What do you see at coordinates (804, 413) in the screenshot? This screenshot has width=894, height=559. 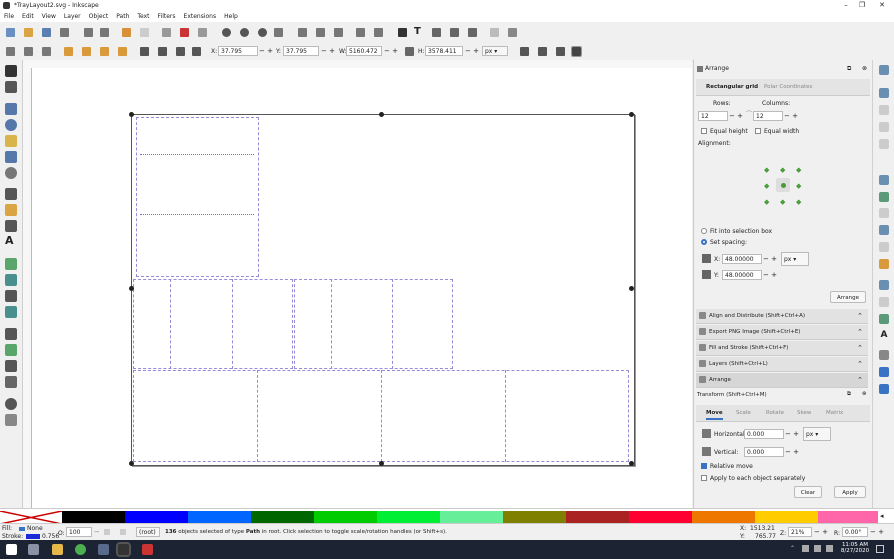 I see `tab-skew: Skew` at bounding box center [804, 413].